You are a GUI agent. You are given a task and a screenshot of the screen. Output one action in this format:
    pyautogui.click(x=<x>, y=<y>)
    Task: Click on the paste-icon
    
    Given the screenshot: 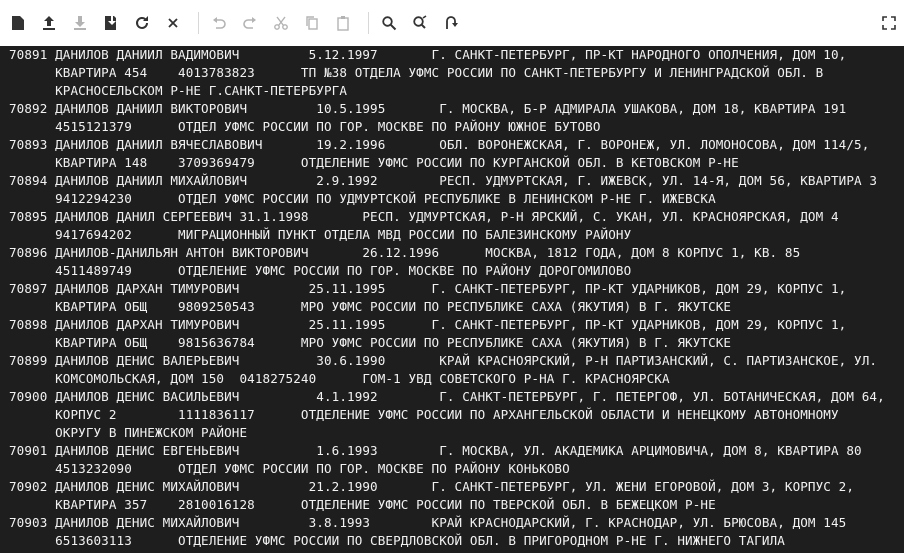 What is the action you would take?
    pyautogui.click(x=343, y=23)
    